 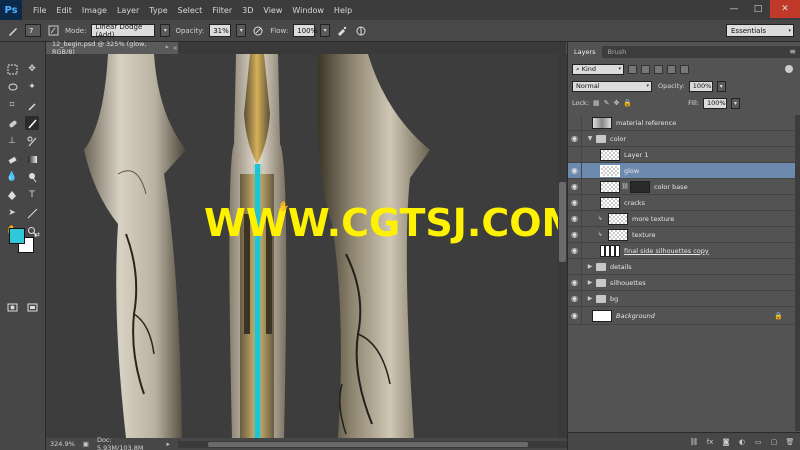 What do you see at coordinates (625, 186) in the screenshot?
I see `mask-link-icon: ⛓` at bounding box center [625, 186].